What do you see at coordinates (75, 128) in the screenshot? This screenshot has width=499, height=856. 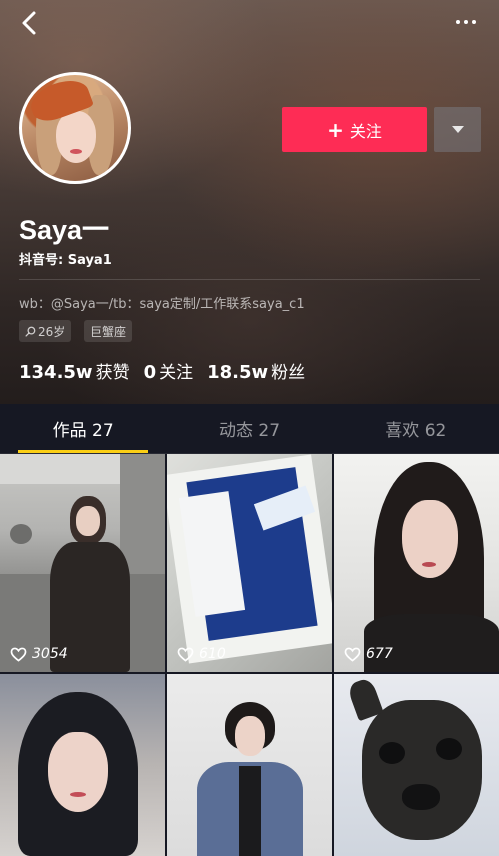 I see `avatar` at bounding box center [75, 128].